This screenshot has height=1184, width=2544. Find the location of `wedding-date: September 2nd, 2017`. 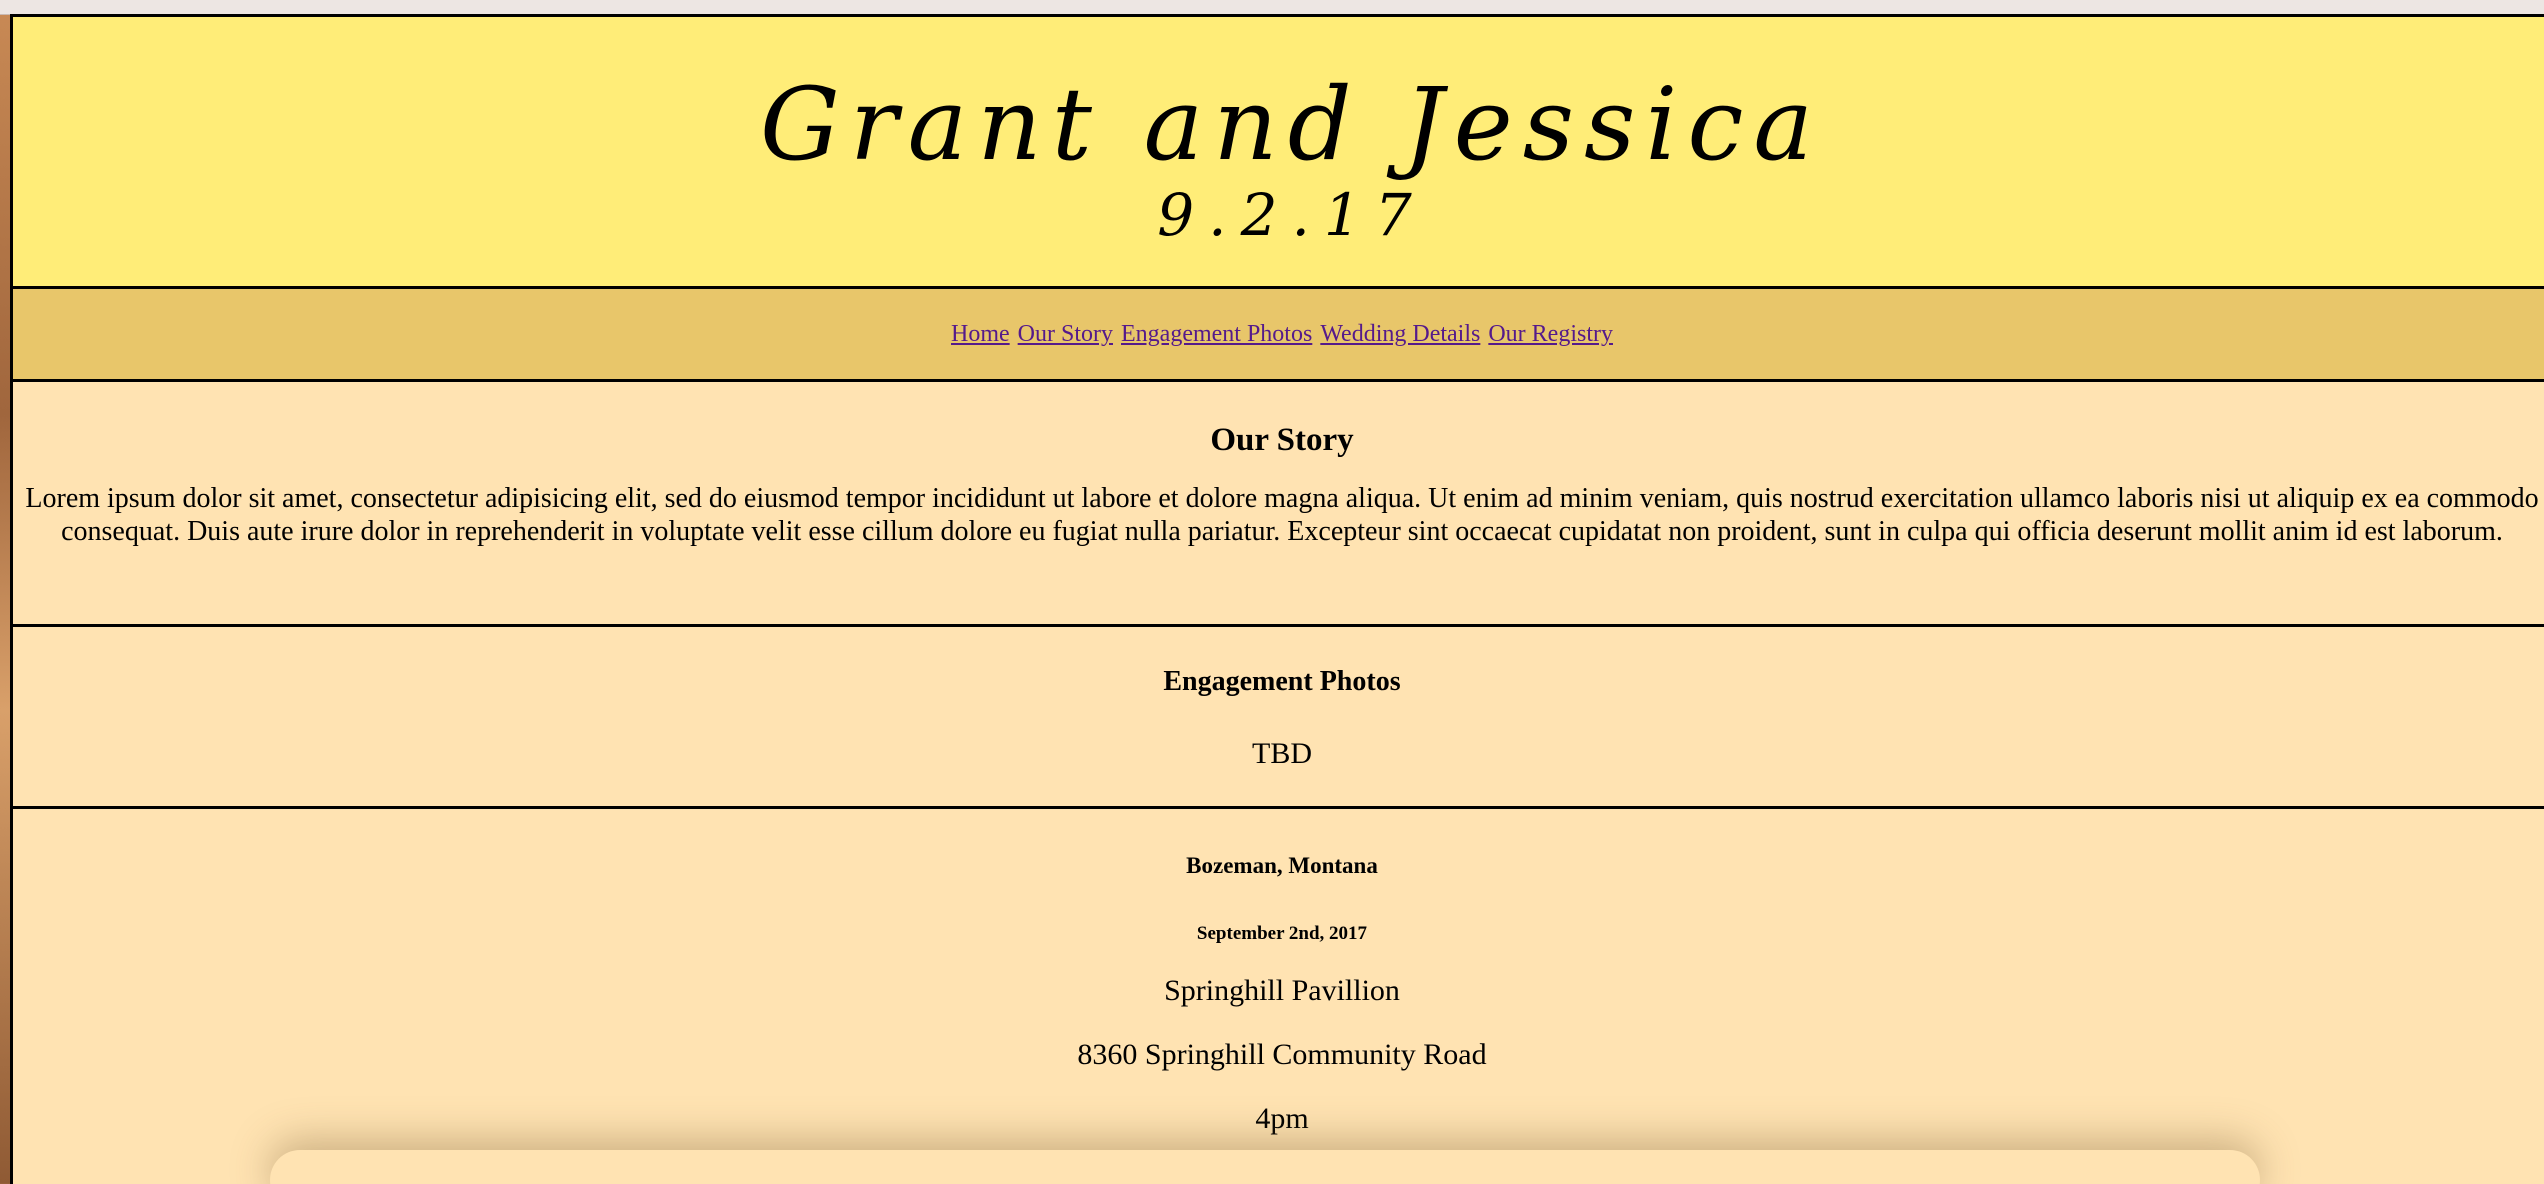

wedding-date: September 2nd, 2017 is located at coordinates (1282, 933).